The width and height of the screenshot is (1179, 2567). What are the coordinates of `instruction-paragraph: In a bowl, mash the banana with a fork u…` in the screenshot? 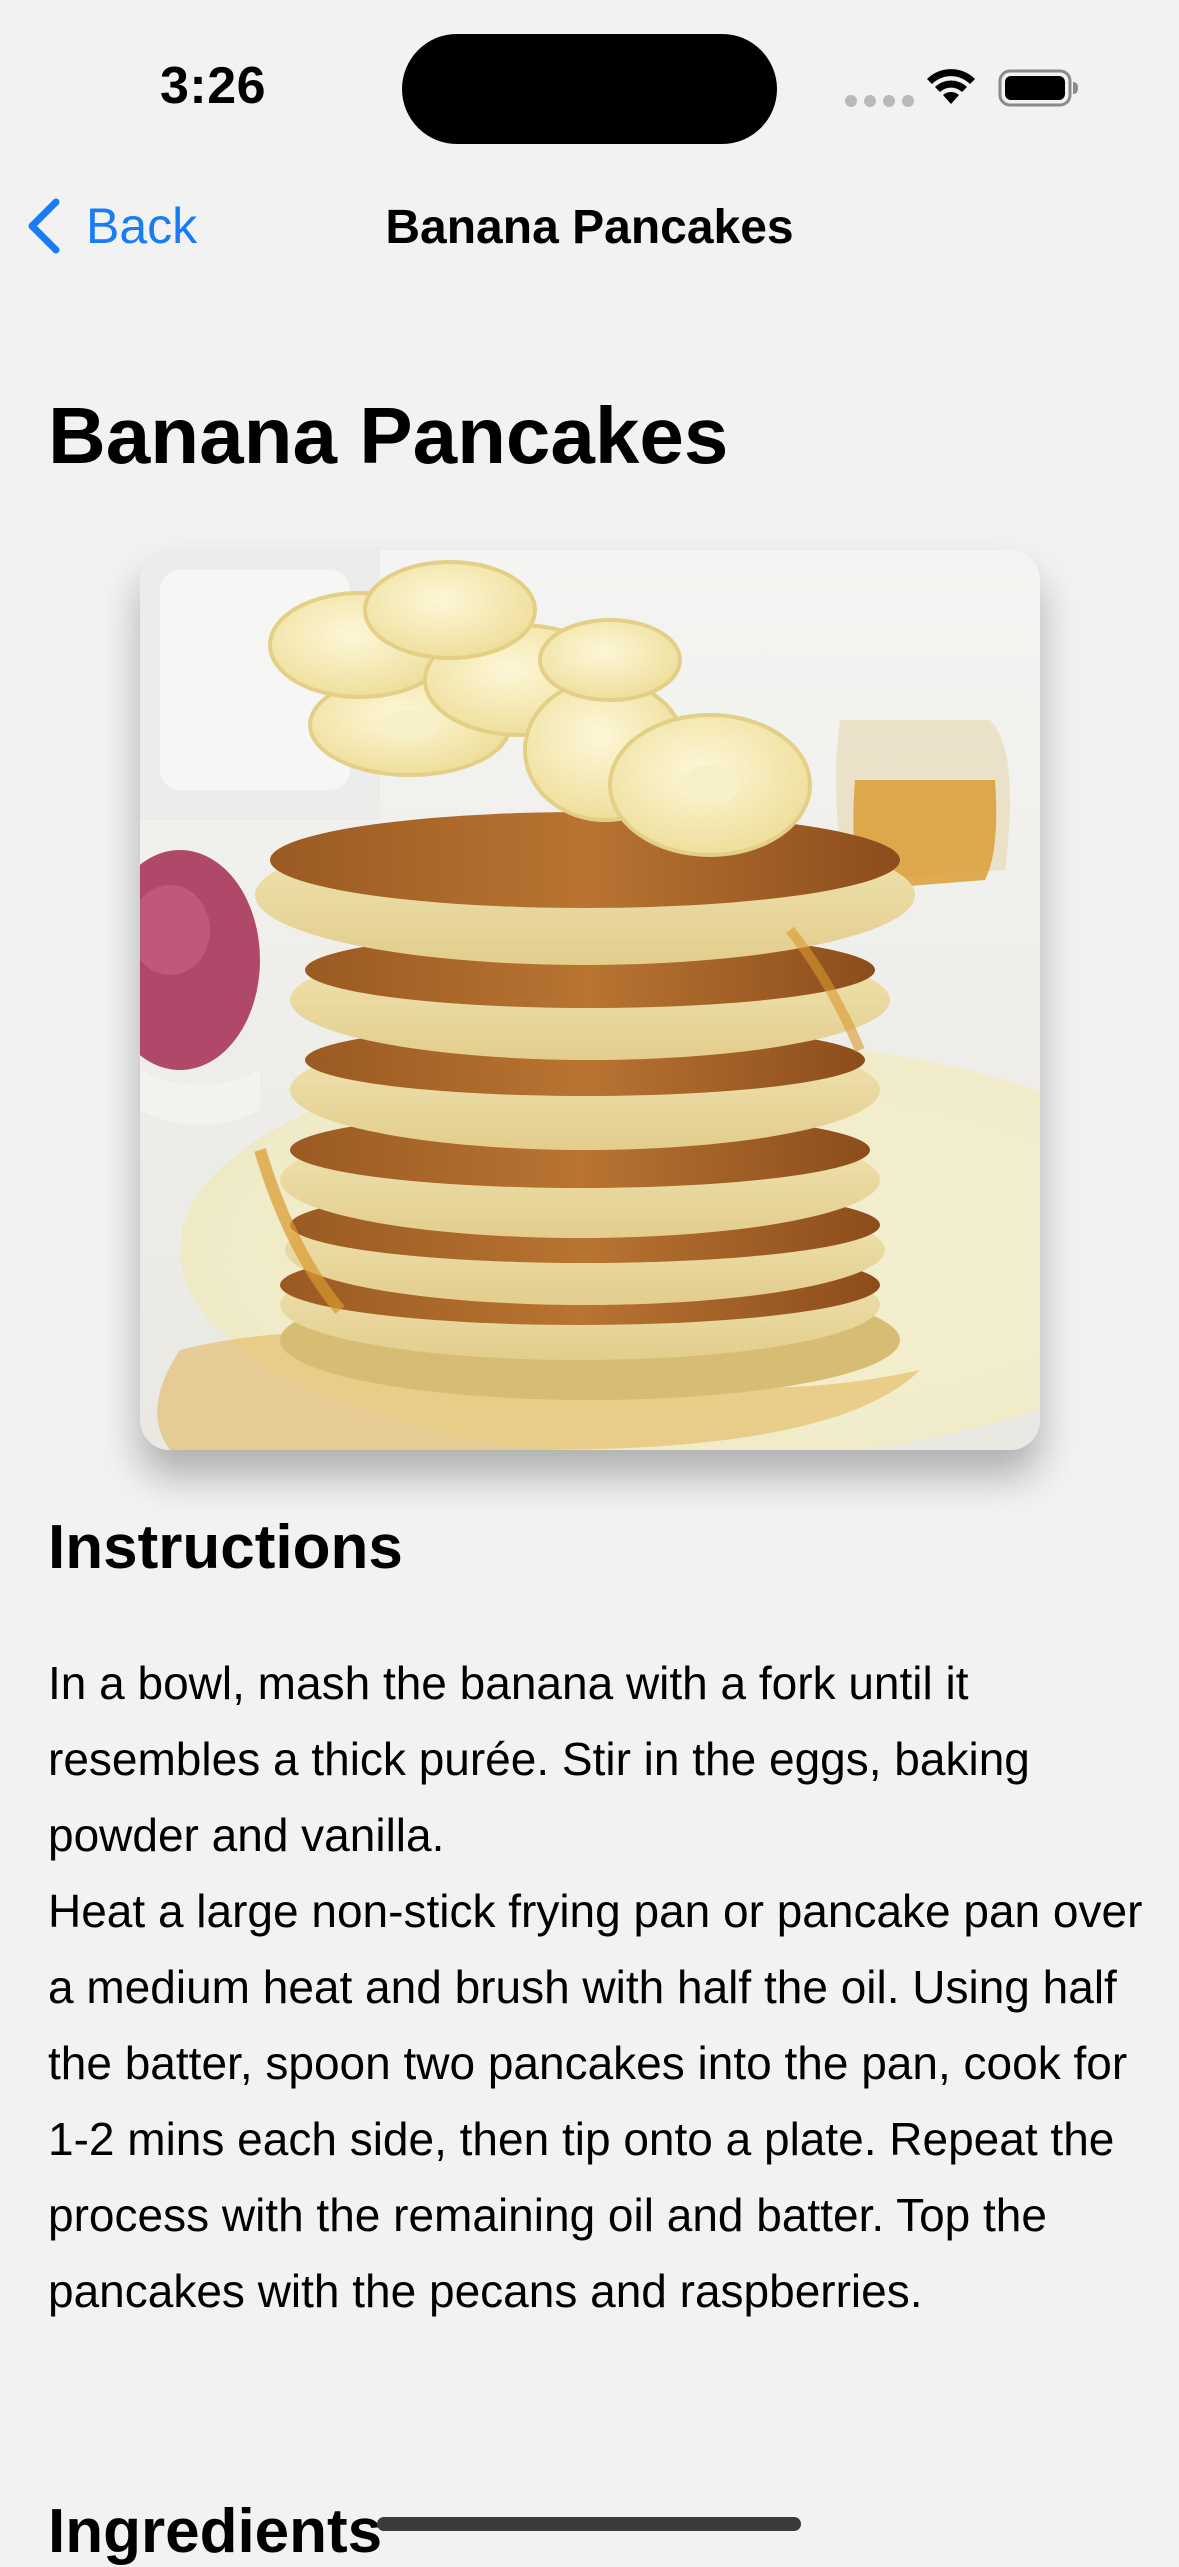 It's located at (539, 1759).